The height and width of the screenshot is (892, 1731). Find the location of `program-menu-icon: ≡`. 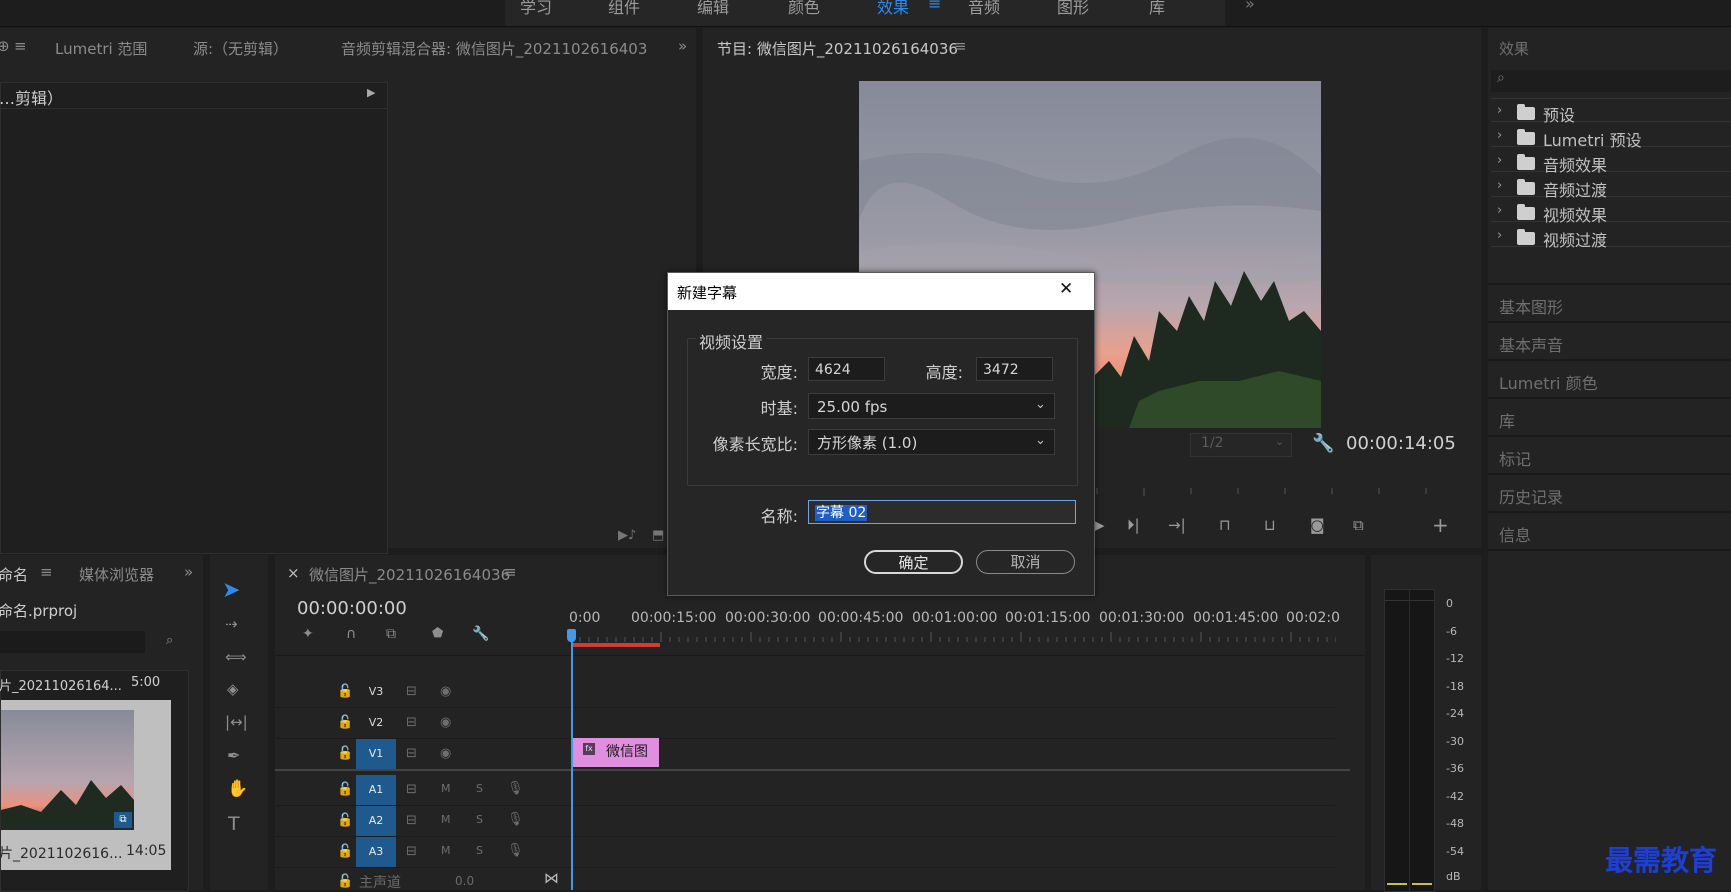

program-menu-icon: ≡ is located at coordinates (960, 46).